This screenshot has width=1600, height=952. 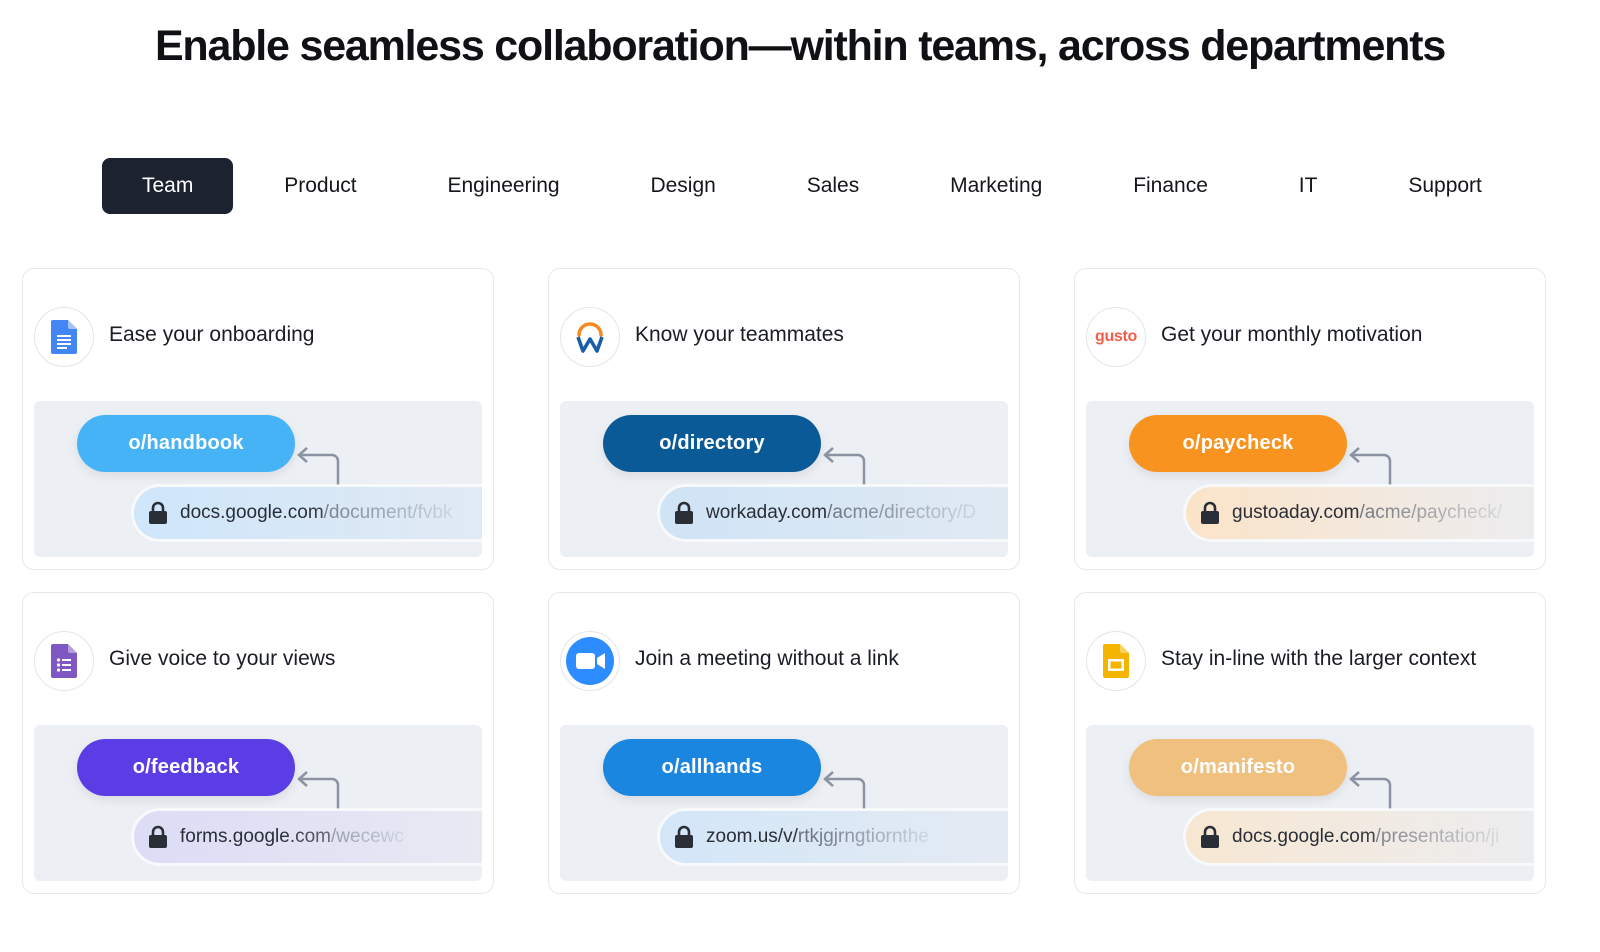 I want to click on url-host: gustoaday.com, so click(x=1296, y=512).